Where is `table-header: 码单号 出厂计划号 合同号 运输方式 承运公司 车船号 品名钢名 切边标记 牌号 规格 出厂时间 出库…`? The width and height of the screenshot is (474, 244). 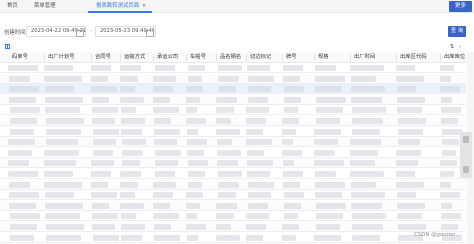
table-header: 码单号 出厂计划号 合同号 运输方式 承运公司 车船号 品名钢名 切边标记 牌号 规格 出厂时间 出库… is located at coordinates (233, 57).